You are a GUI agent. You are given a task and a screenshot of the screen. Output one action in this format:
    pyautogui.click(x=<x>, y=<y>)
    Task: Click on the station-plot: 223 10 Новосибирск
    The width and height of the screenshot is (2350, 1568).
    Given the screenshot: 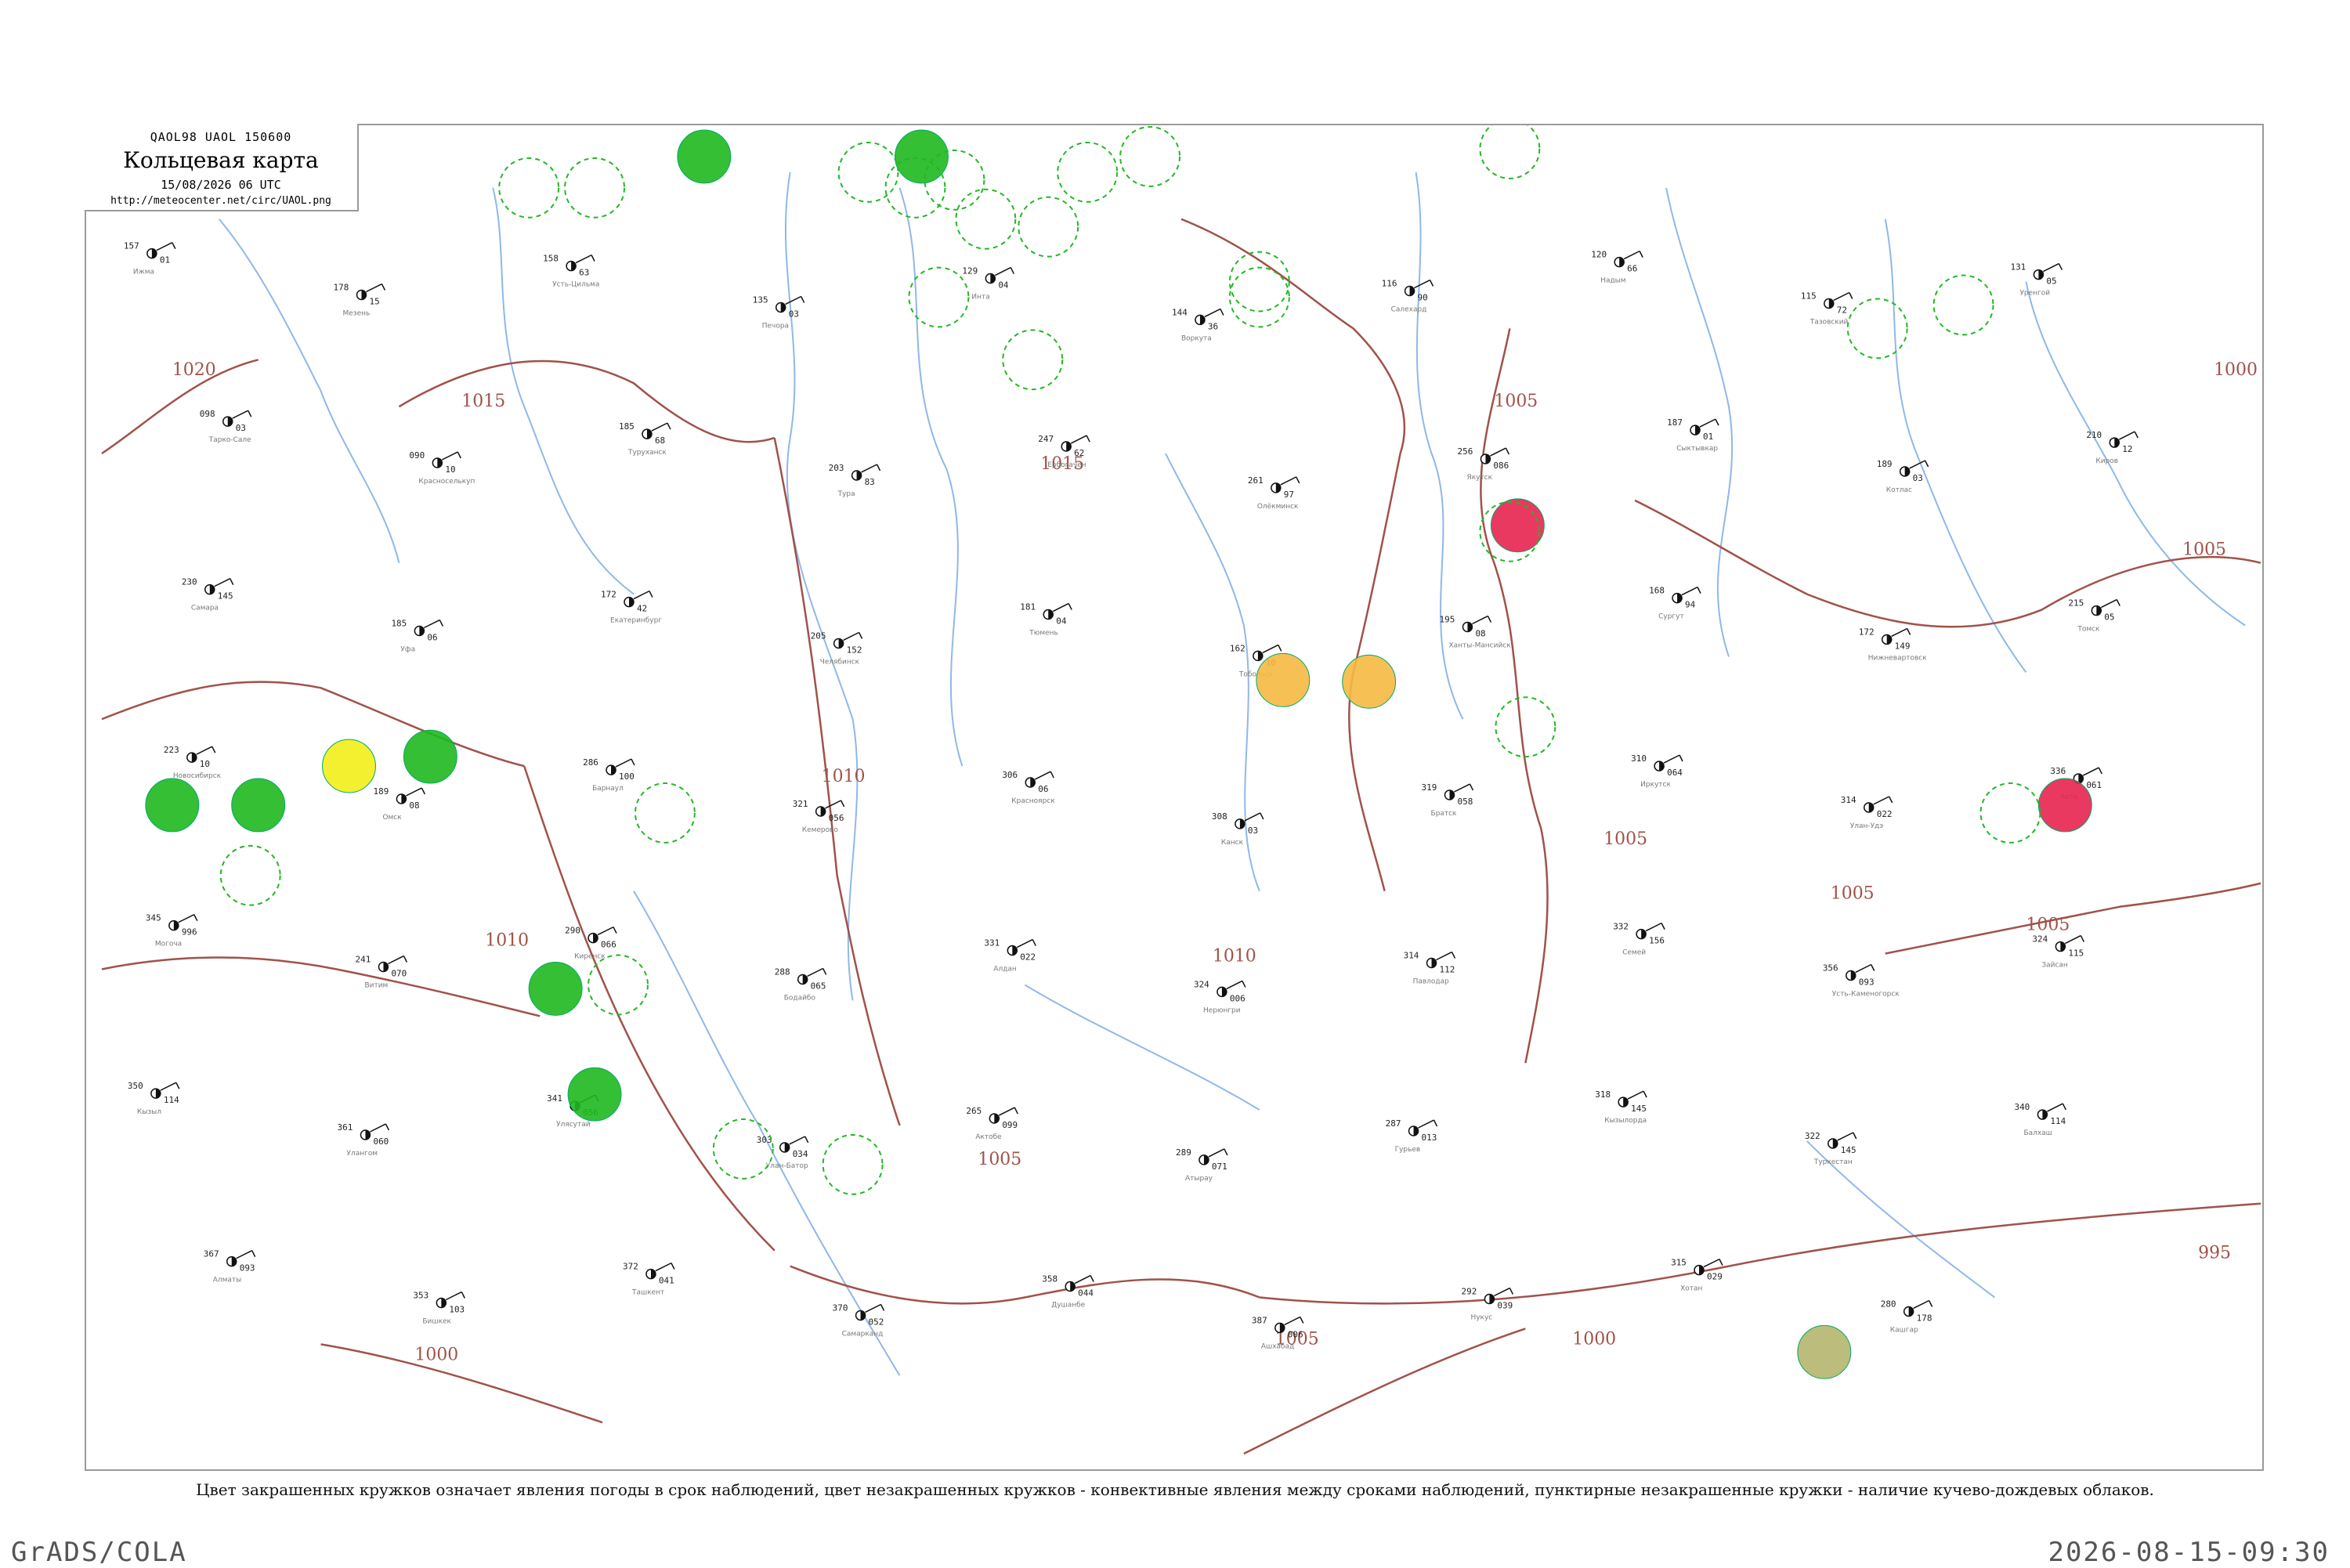 What is the action you would take?
    pyautogui.click(x=193, y=762)
    